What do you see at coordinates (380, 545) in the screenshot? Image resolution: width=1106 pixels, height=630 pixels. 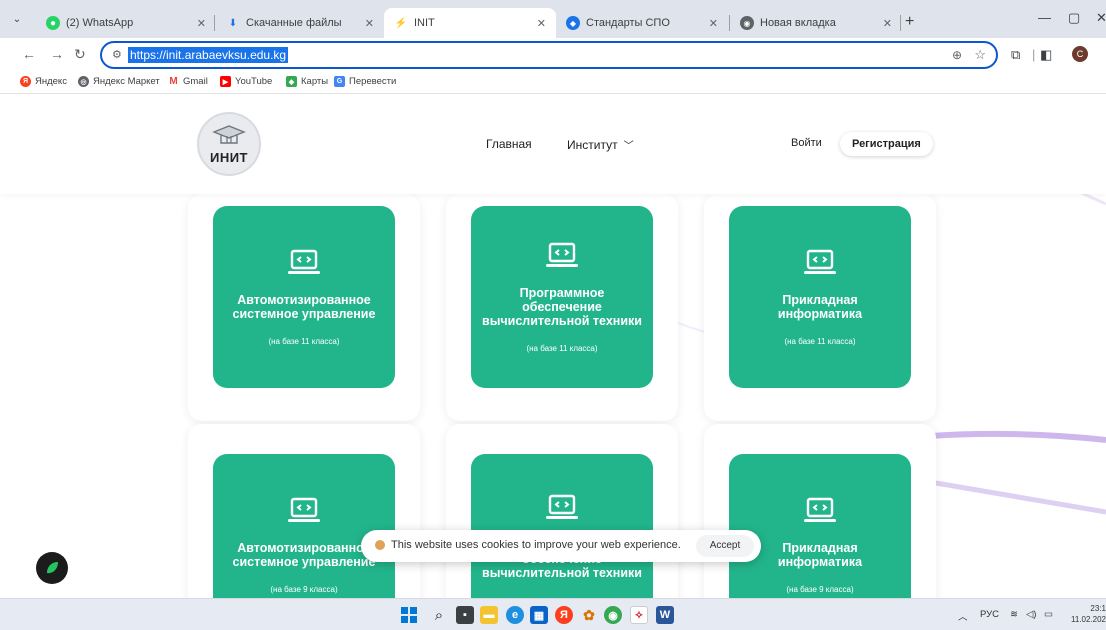 I see `cookie-icon` at bounding box center [380, 545].